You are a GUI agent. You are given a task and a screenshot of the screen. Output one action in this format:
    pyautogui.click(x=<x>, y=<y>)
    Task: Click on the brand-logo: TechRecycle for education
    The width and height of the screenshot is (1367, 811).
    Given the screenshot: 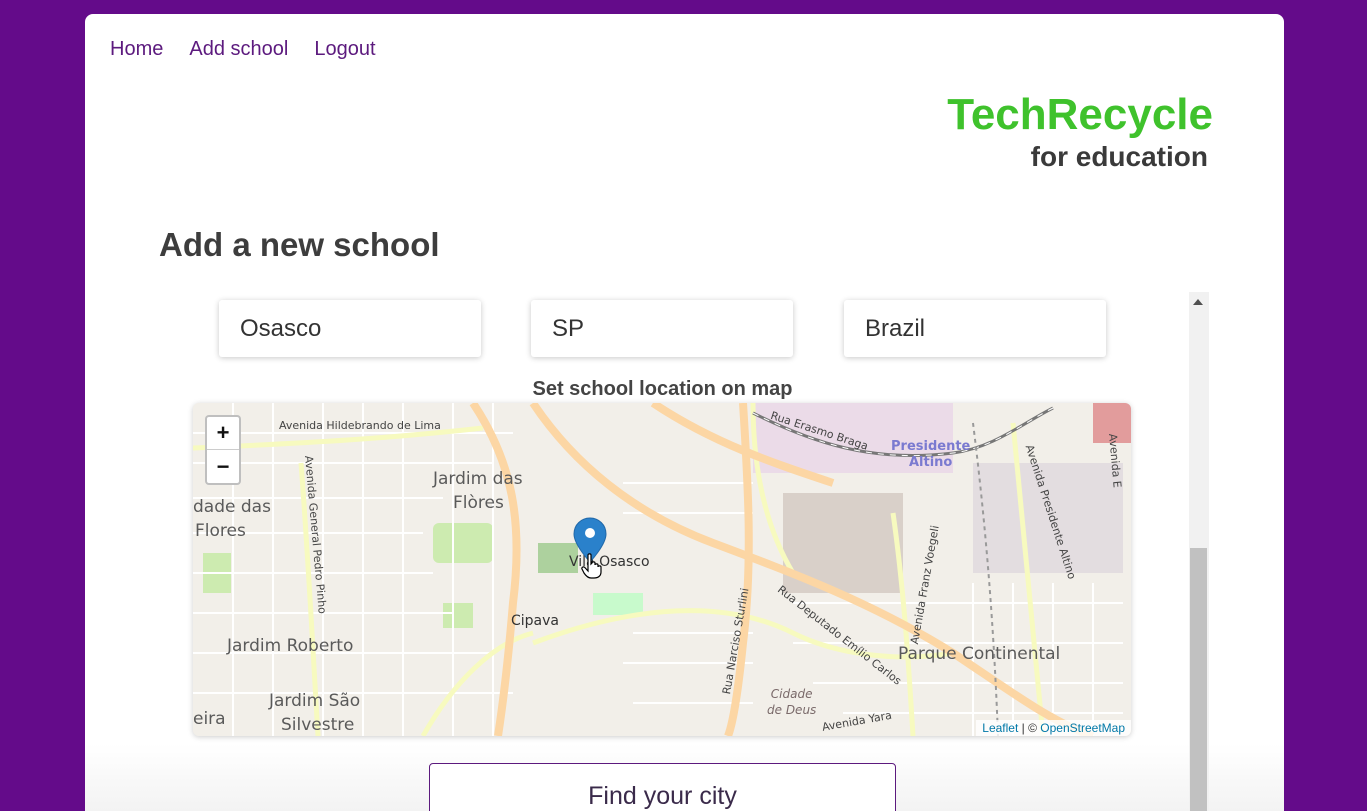 What is the action you would take?
    pyautogui.click(x=1080, y=132)
    